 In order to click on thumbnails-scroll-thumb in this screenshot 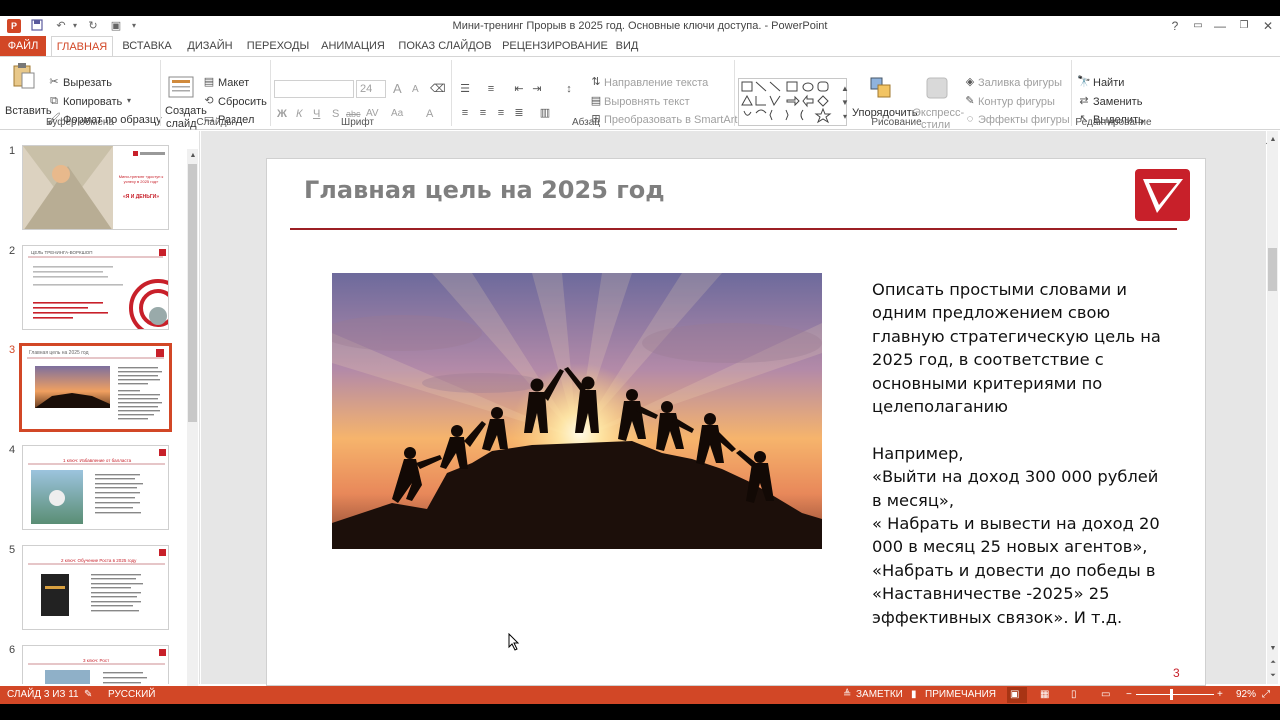, I will do `click(192, 293)`.